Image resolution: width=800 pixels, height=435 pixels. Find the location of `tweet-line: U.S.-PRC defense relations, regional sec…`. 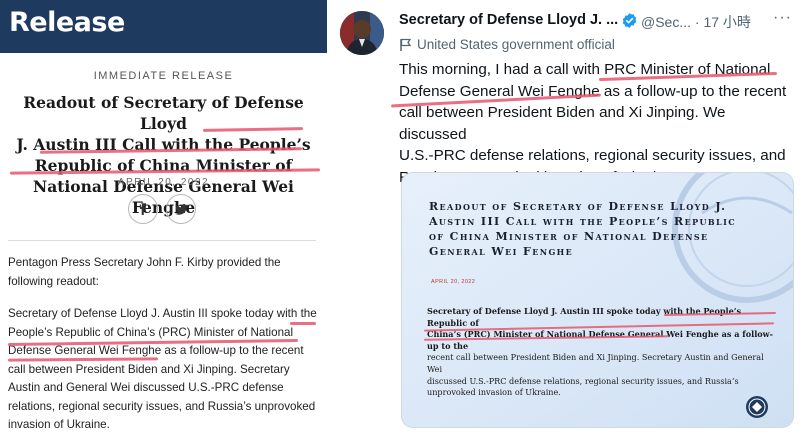

tweet-line: U.S.-PRC defense relations, regional sec… is located at coordinates (592, 155).